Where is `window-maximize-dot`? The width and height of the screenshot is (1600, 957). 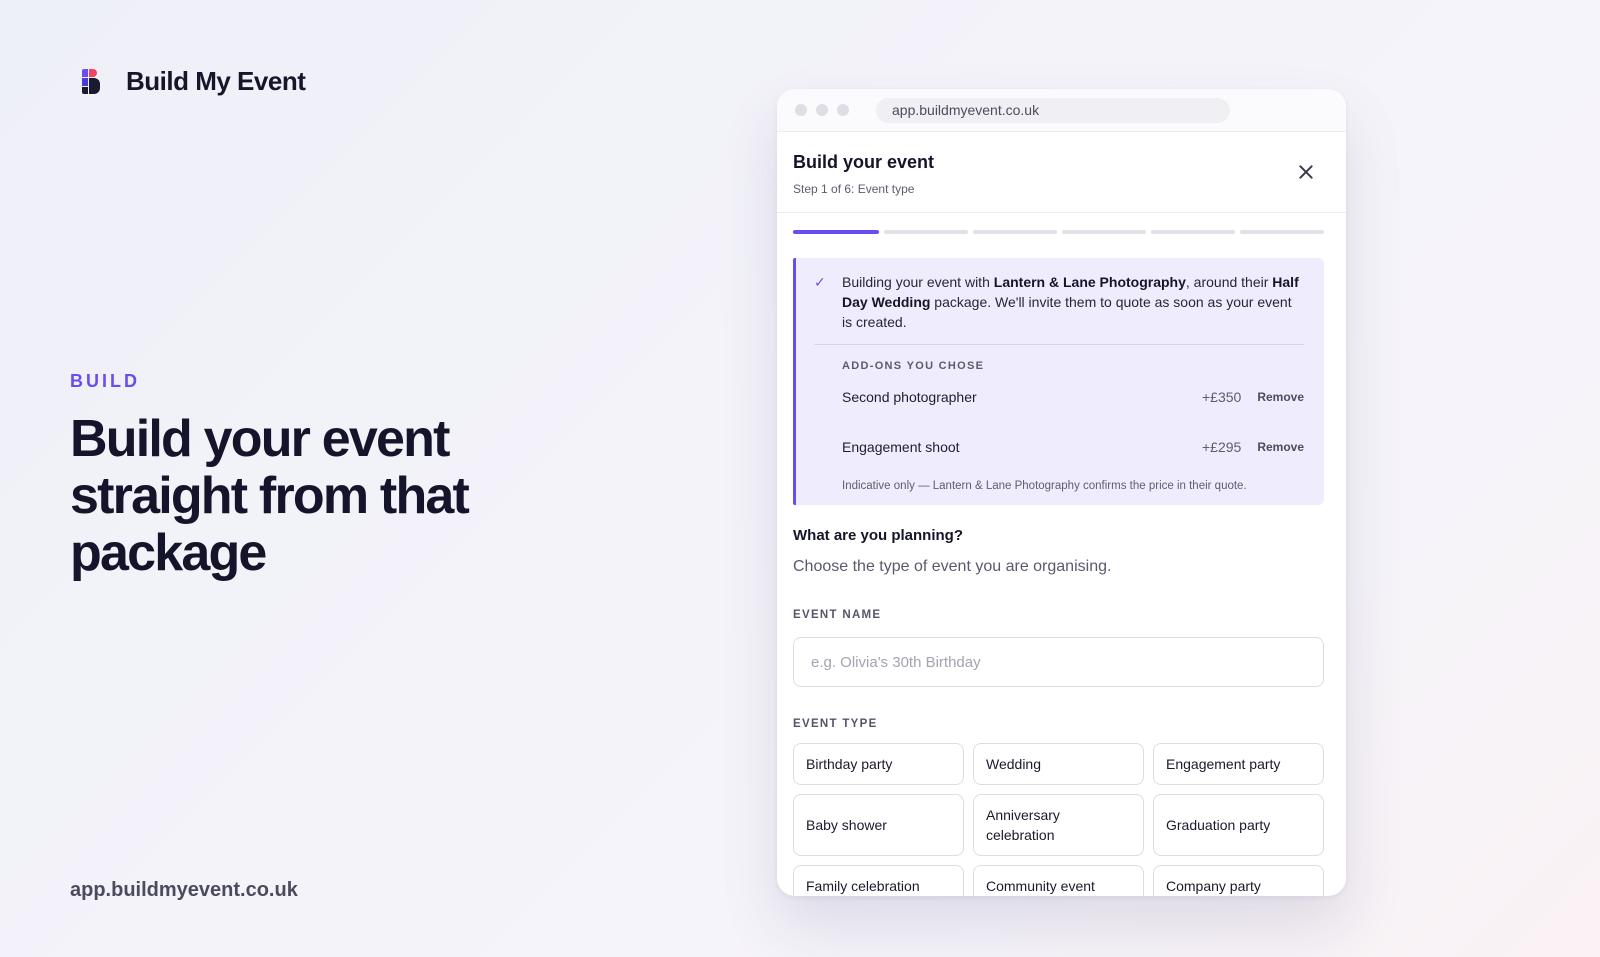 window-maximize-dot is located at coordinates (843, 110).